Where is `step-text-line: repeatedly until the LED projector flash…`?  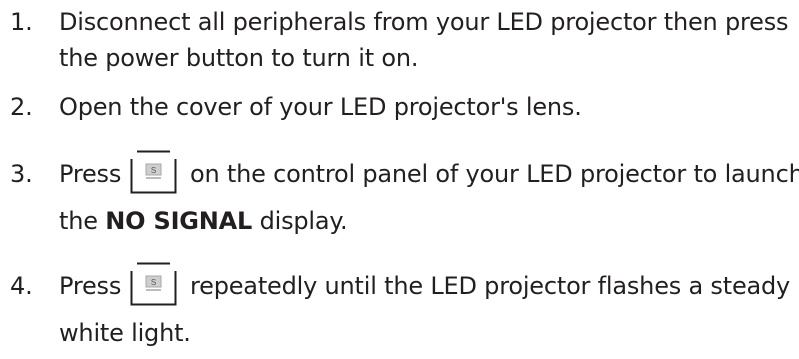 step-text-line: repeatedly until the LED projector flash… is located at coordinates (490, 286).